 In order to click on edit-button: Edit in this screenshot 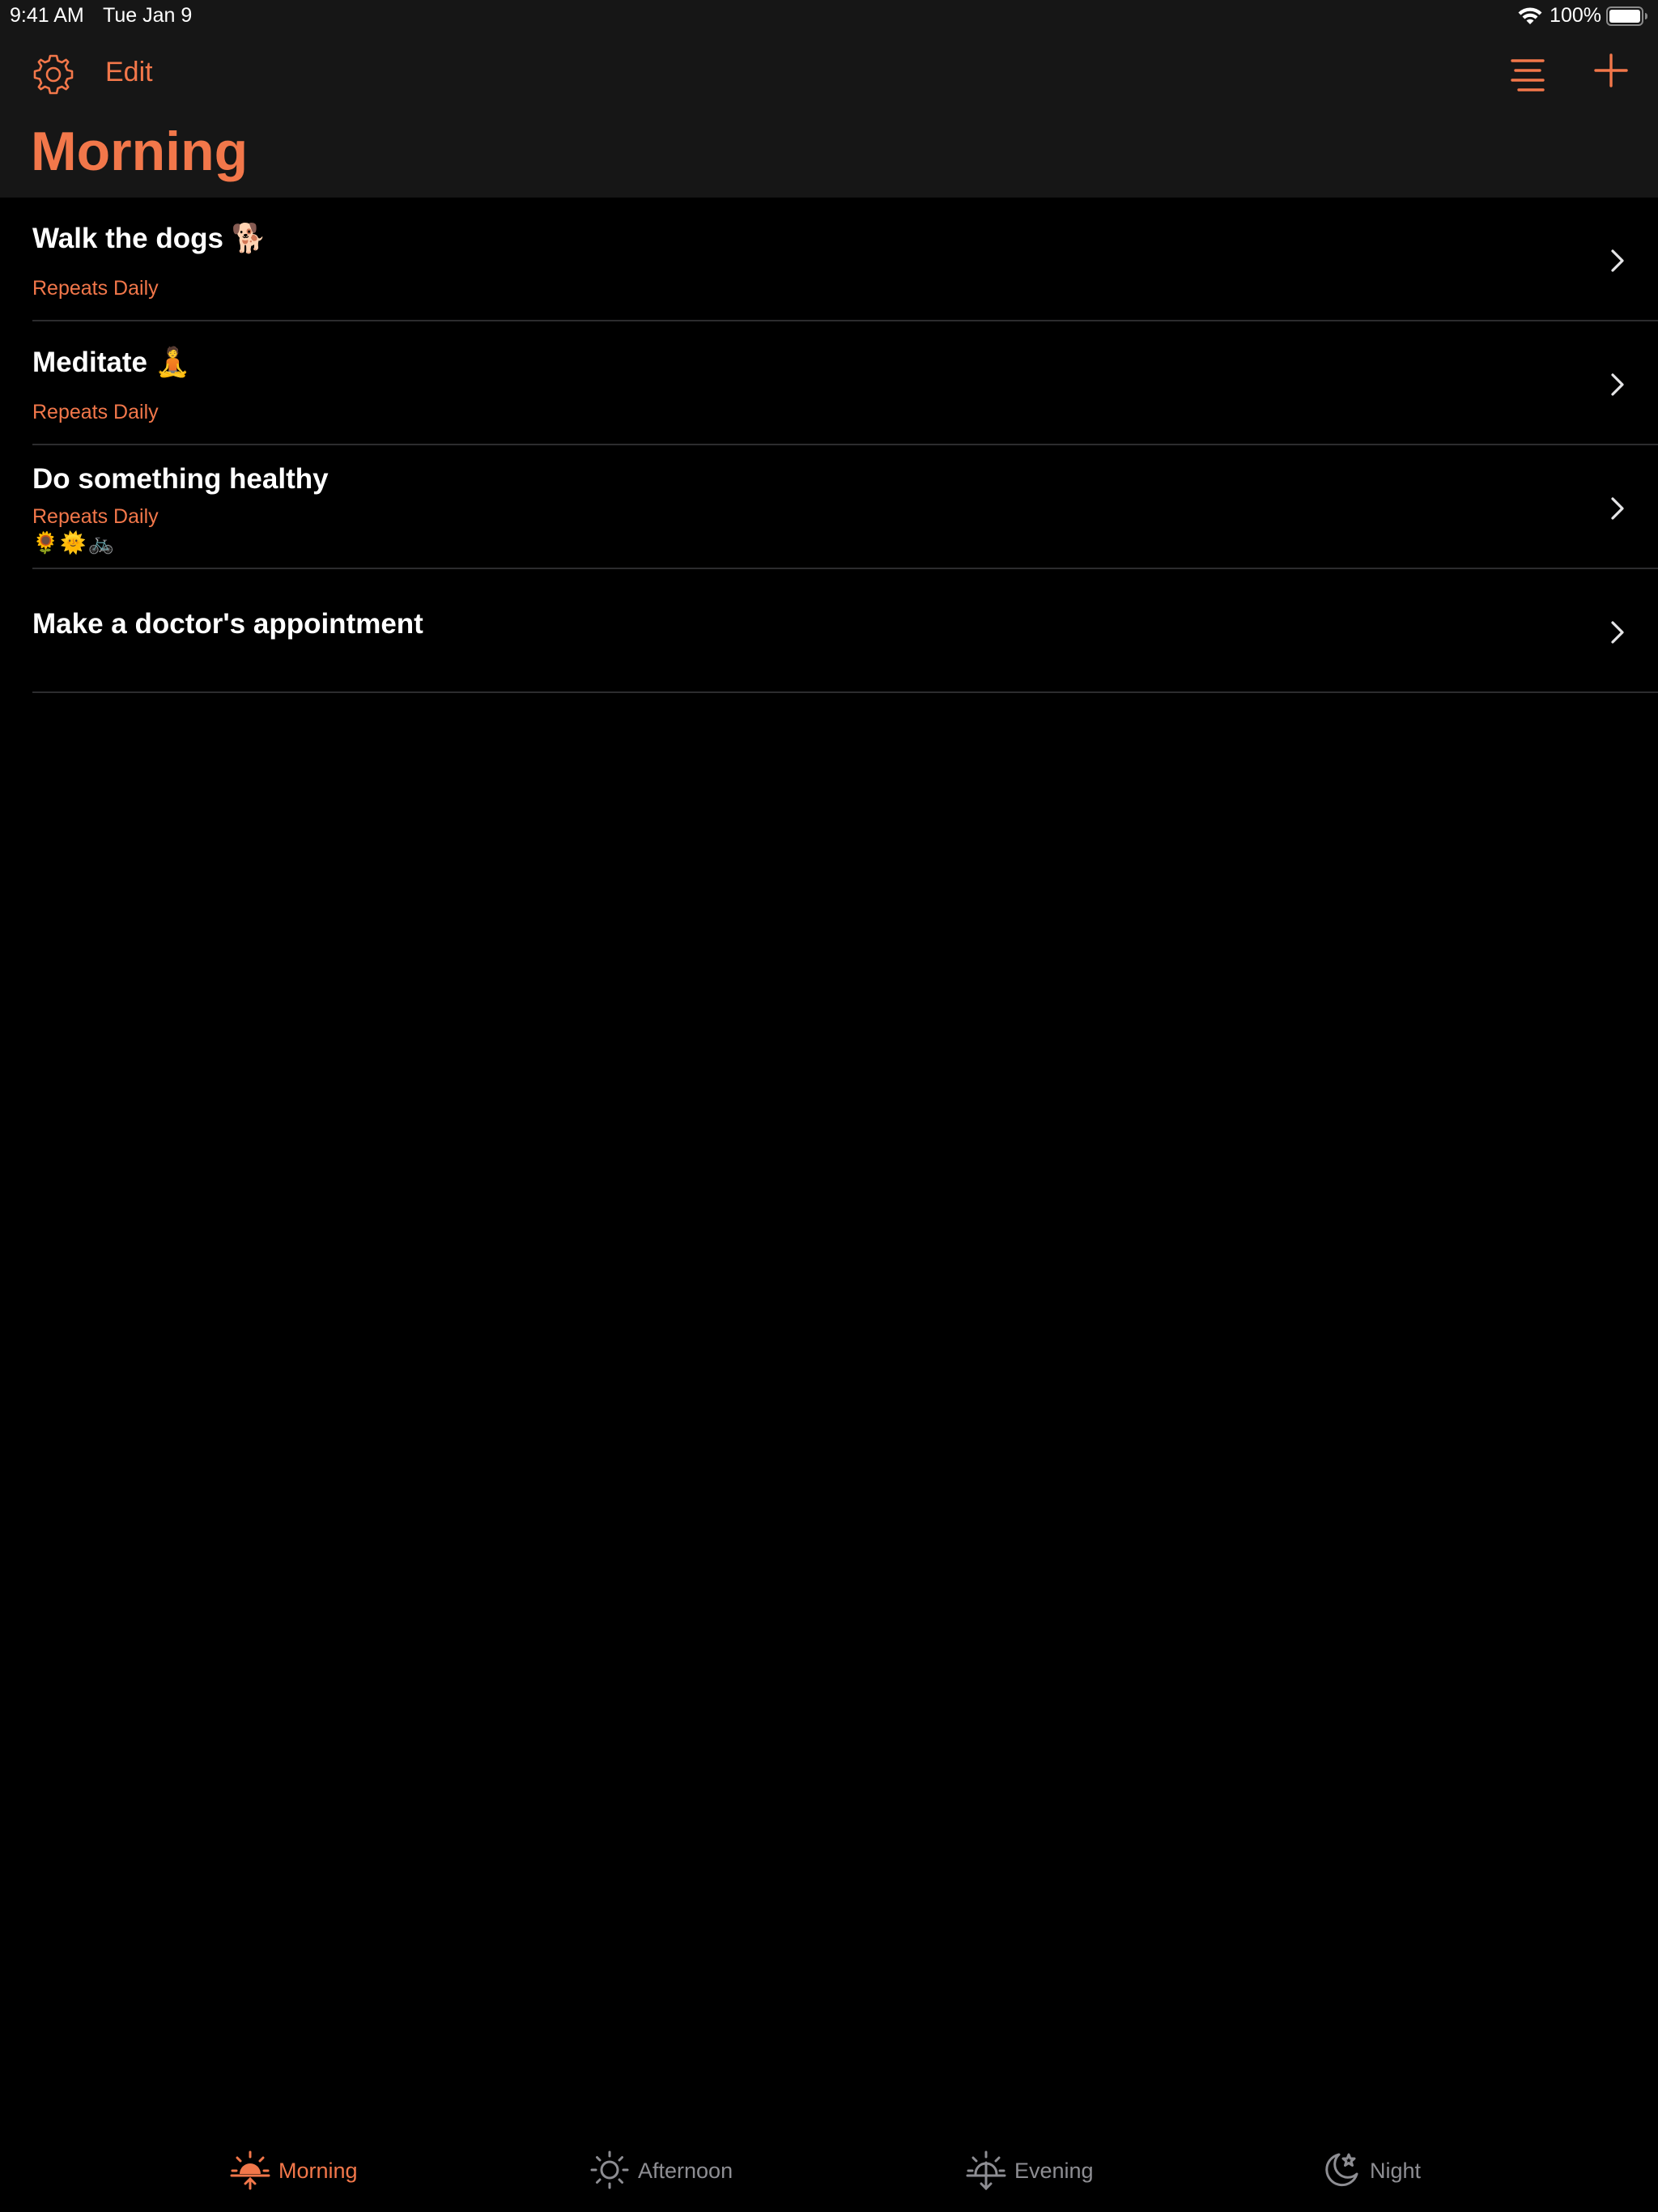, I will do `click(129, 73)`.